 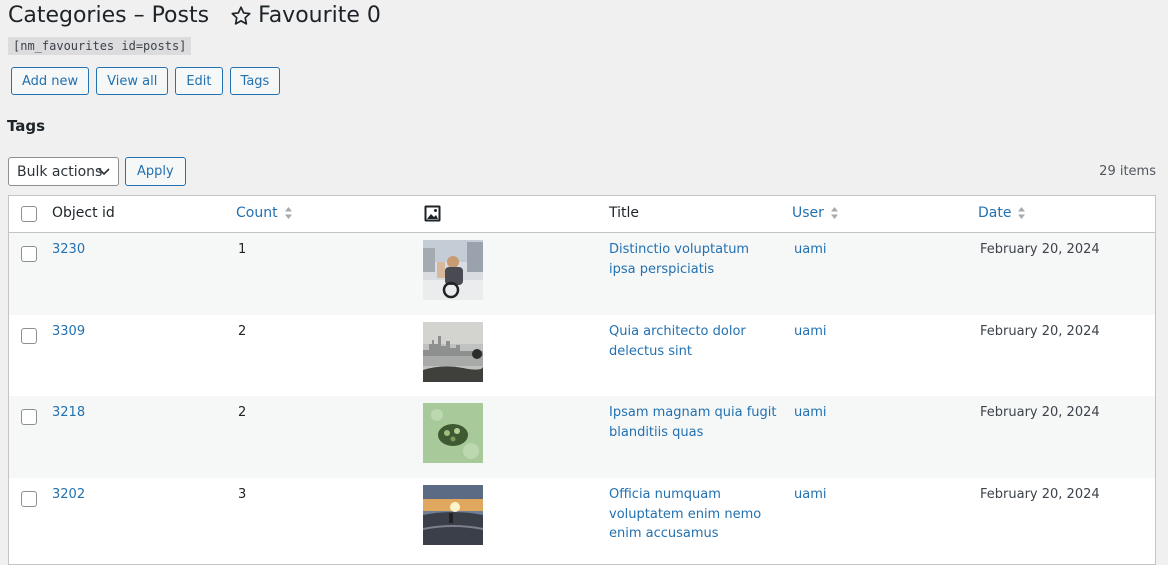 I want to click on object-id-link: 3230, so click(x=68, y=250).